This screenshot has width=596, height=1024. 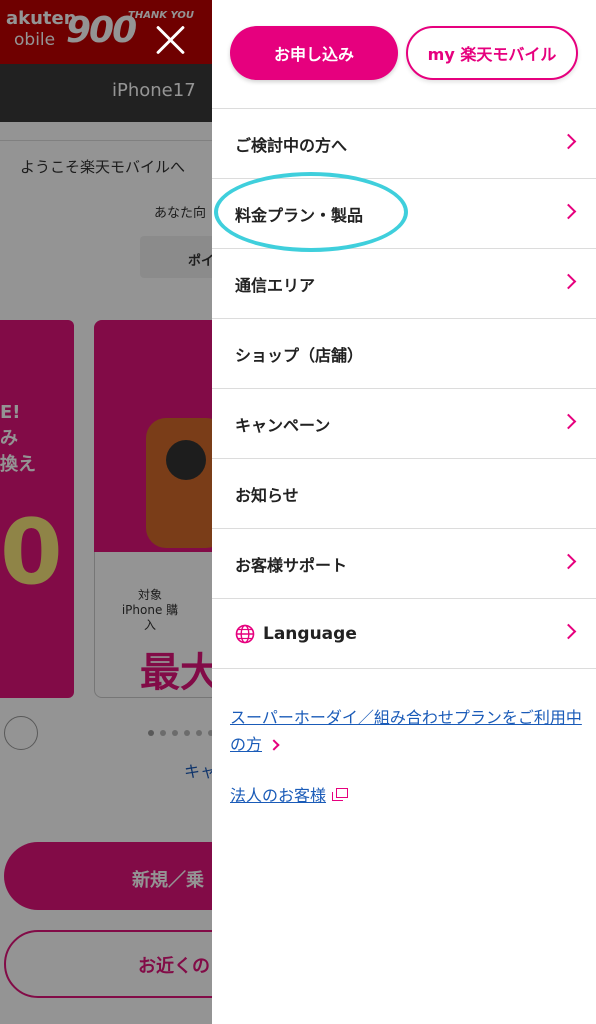 I want to click on menu-item-label: 料金プラン・製品, so click(x=299, y=215).